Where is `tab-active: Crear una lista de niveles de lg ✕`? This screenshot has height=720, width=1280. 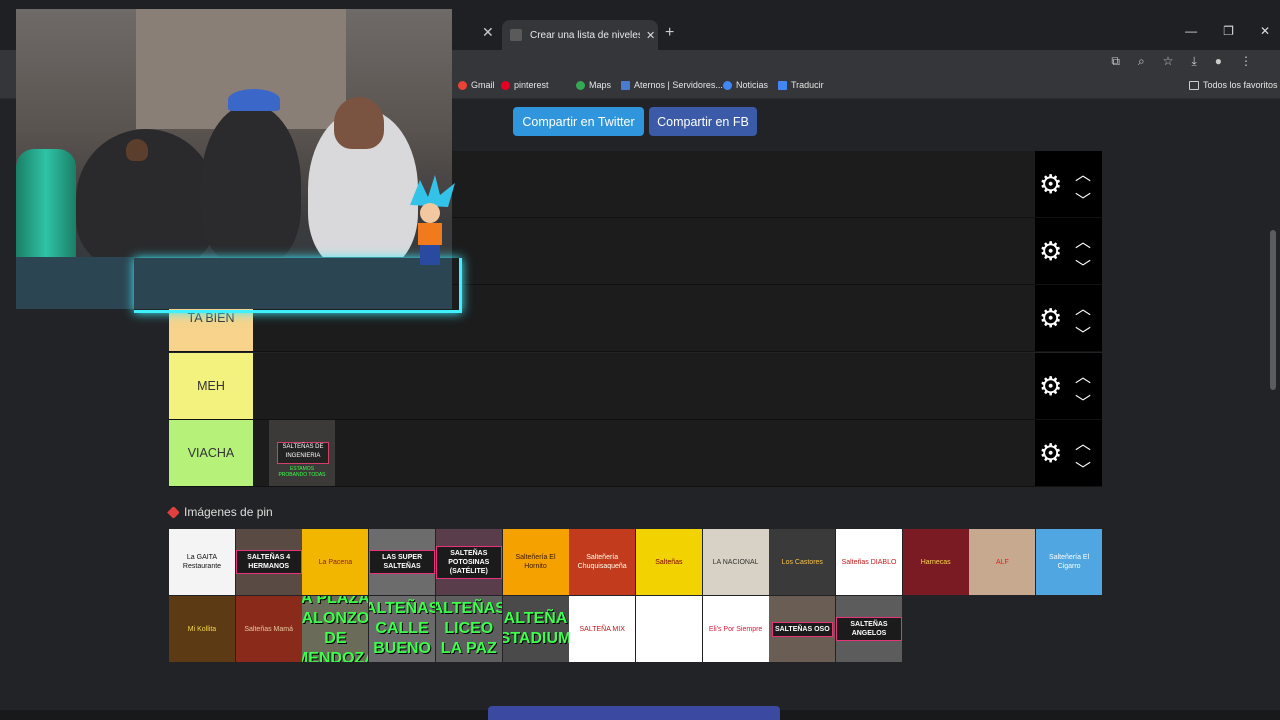
tab-active: Crear una lista de niveles de lg ✕ is located at coordinates (580, 35).